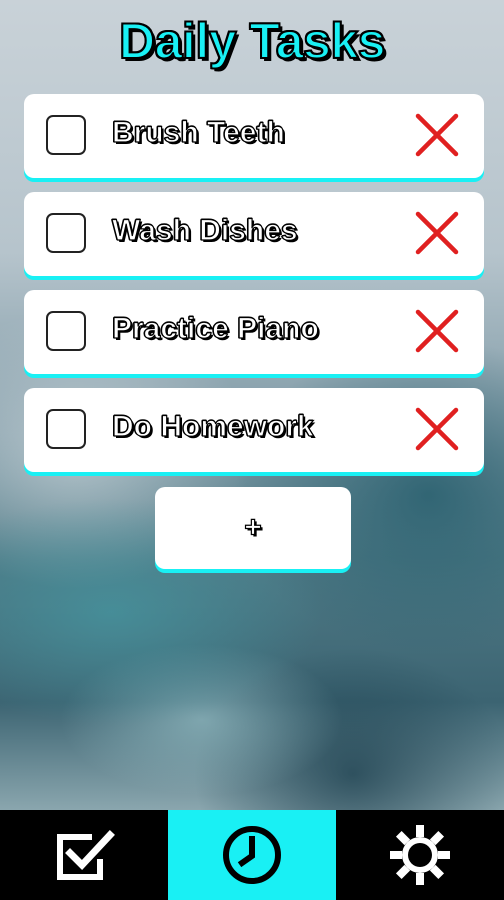 The height and width of the screenshot is (900, 504). What do you see at coordinates (204, 230) in the screenshot?
I see `task-label: Wash Dishes` at bounding box center [204, 230].